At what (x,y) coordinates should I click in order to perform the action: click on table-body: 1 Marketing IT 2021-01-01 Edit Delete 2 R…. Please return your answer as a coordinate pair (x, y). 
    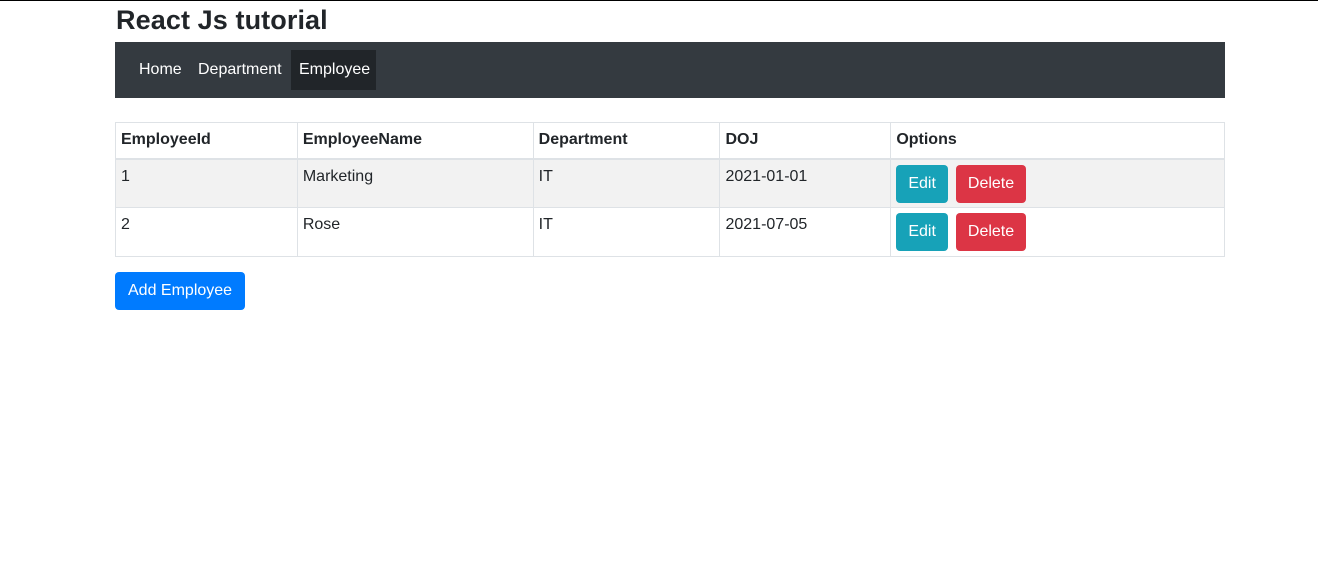
    Looking at the image, I should click on (670, 207).